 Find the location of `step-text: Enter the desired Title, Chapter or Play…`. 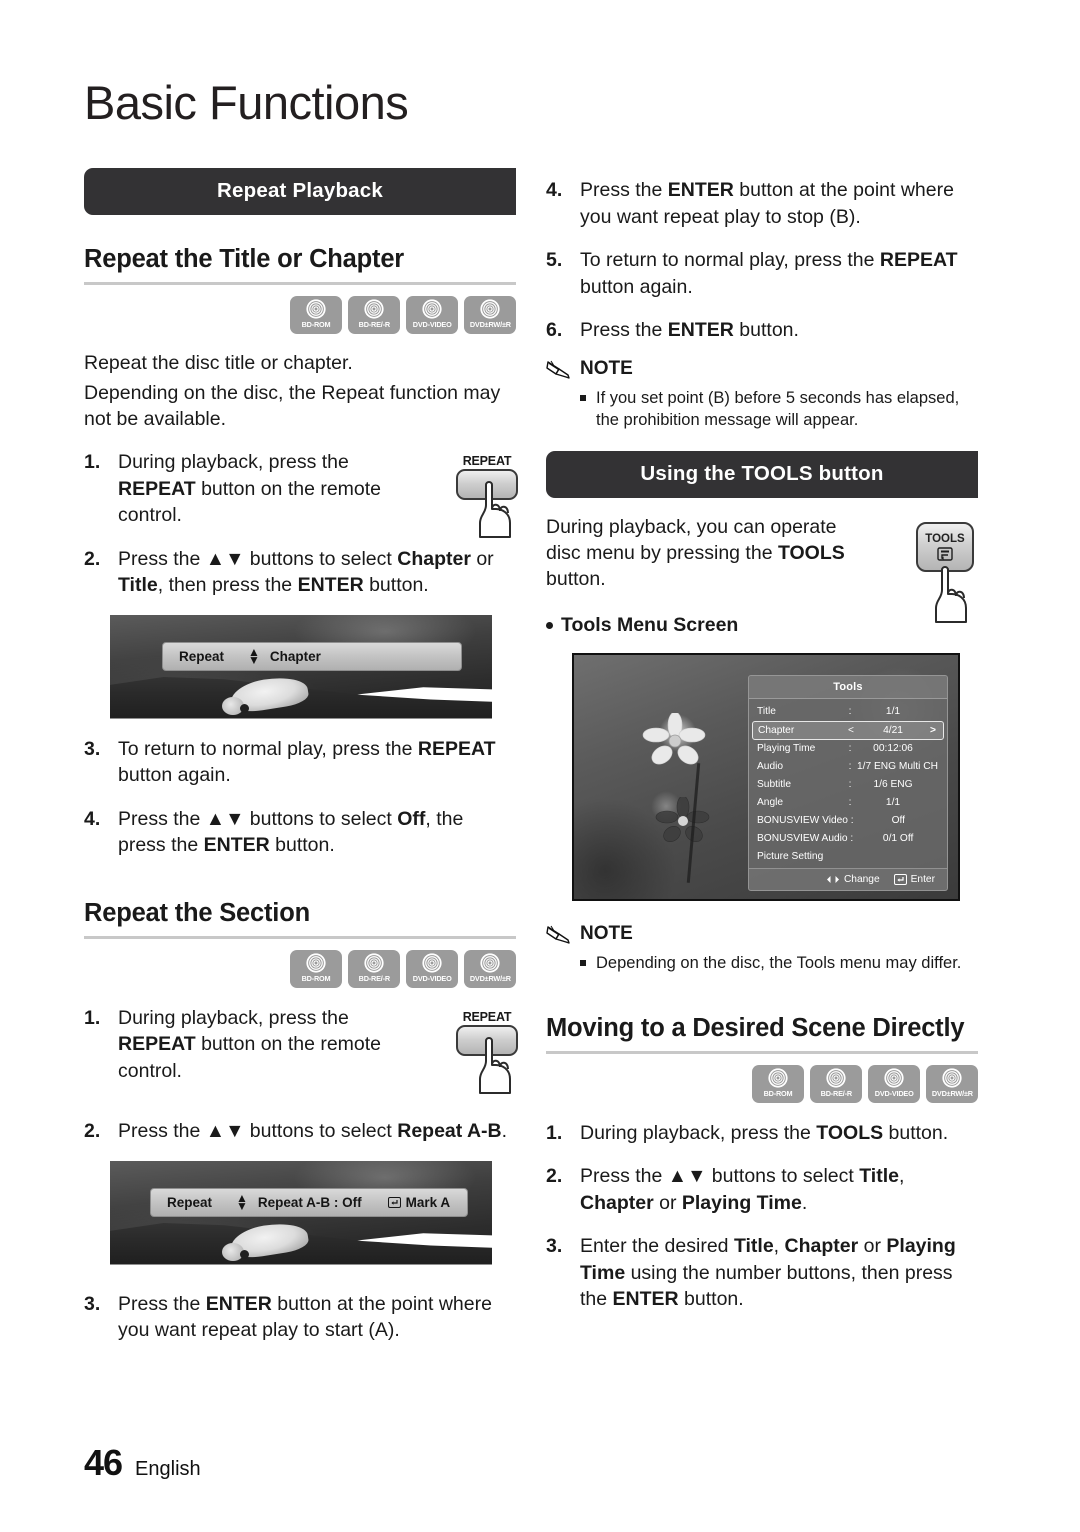

step-text: Enter the desired Title, Chapter or Play… is located at coordinates (768, 1272).